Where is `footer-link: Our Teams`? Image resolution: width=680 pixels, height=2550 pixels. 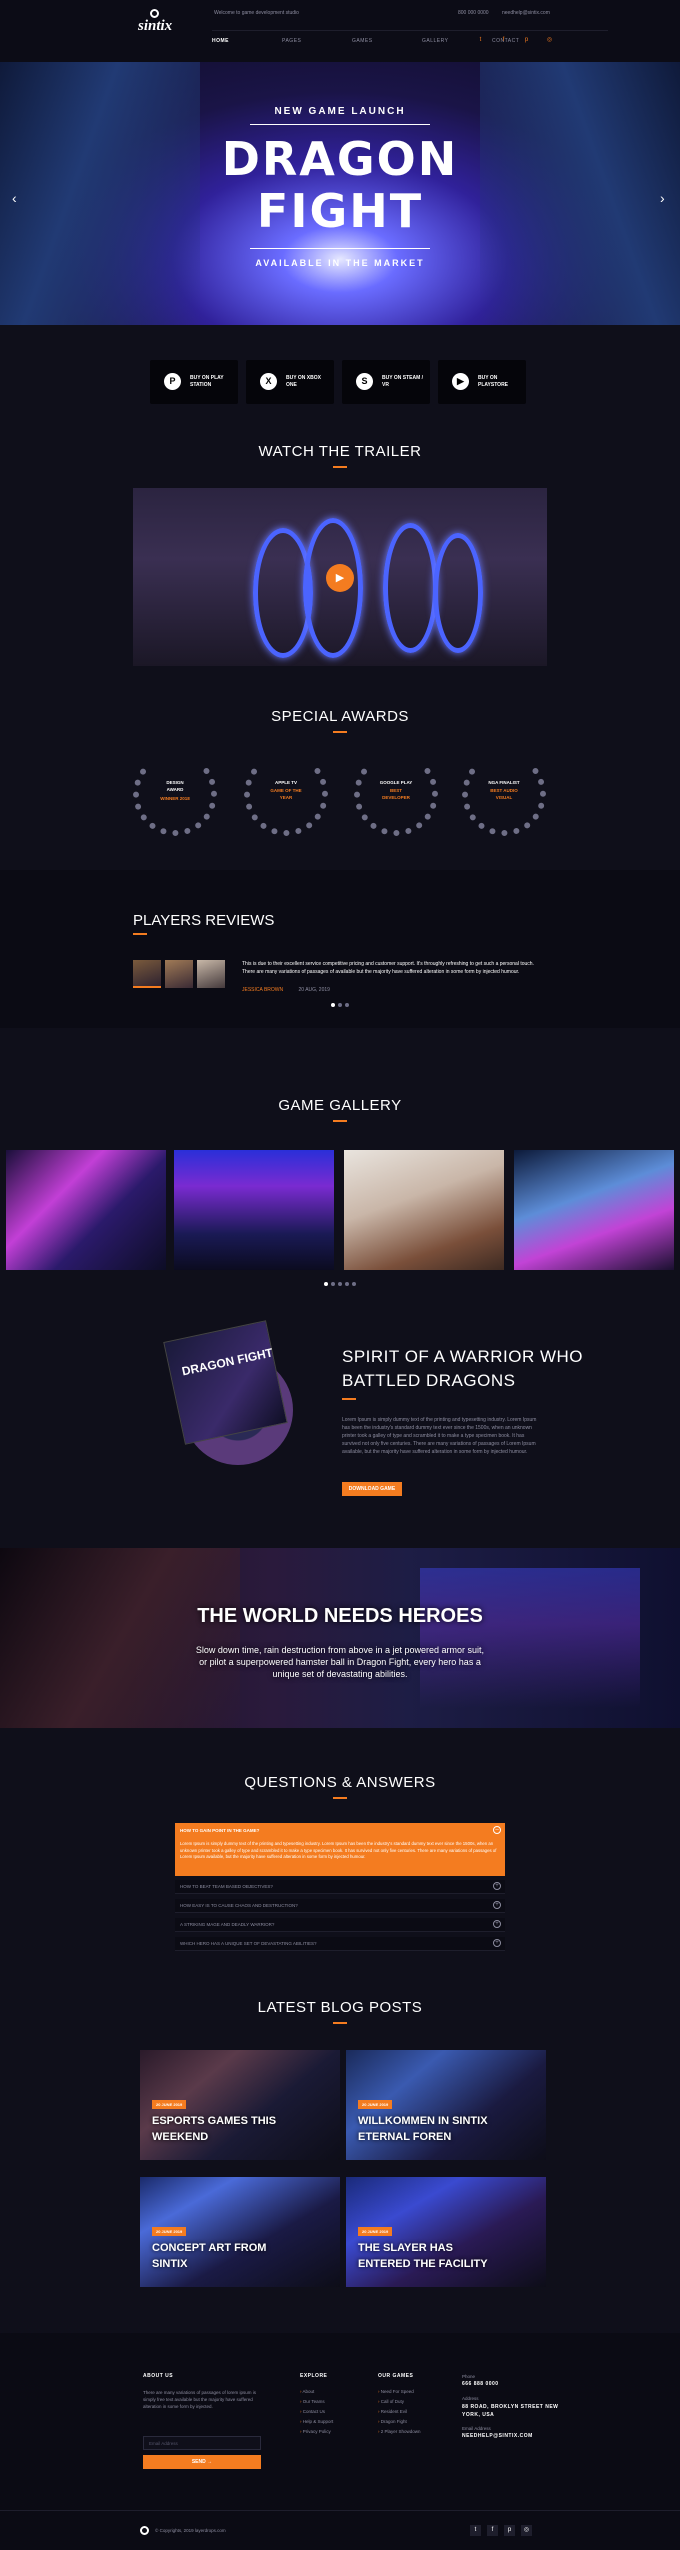 footer-link: Our Teams is located at coordinates (316, 2402).